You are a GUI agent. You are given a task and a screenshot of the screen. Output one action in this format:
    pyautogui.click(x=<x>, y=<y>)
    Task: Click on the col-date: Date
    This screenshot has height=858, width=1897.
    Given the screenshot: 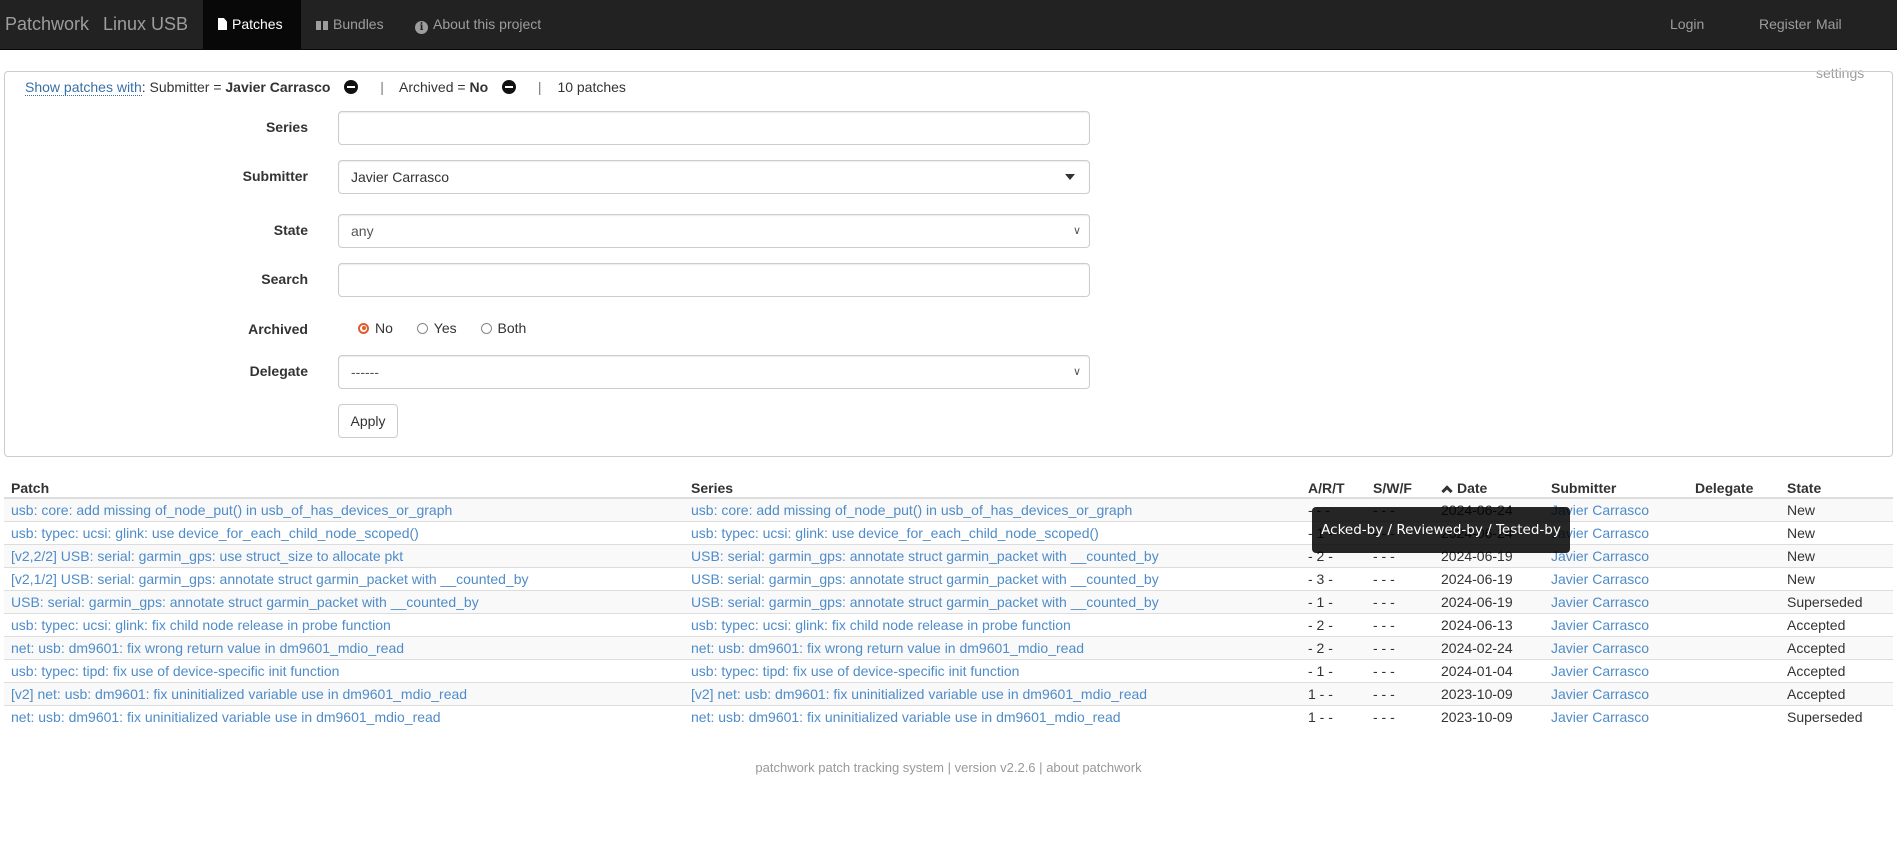 What is the action you would take?
    pyautogui.click(x=1489, y=486)
    